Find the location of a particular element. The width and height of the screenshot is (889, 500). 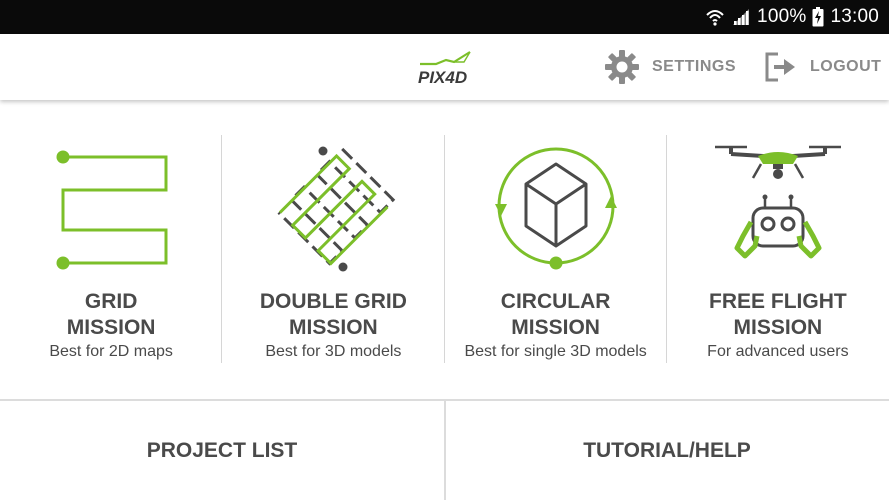

project-list-button: PROJECT LIST is located at coordinates (222, 450).